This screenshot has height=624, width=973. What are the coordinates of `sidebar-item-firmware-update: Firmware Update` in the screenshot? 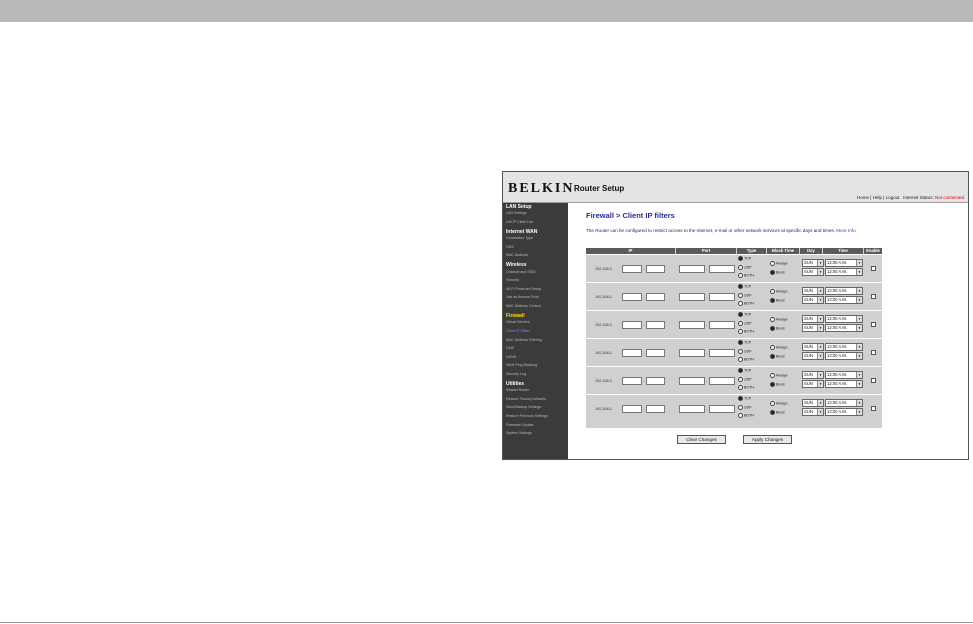 It's located at (520, 425).